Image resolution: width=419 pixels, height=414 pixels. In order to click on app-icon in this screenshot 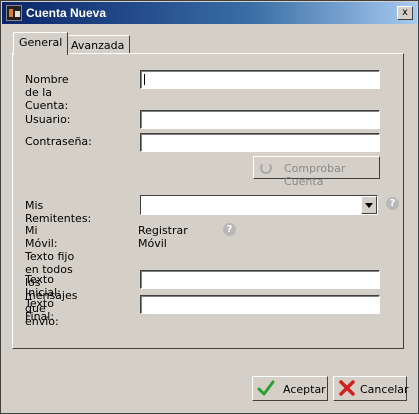, I will do `click(14, 13)`.